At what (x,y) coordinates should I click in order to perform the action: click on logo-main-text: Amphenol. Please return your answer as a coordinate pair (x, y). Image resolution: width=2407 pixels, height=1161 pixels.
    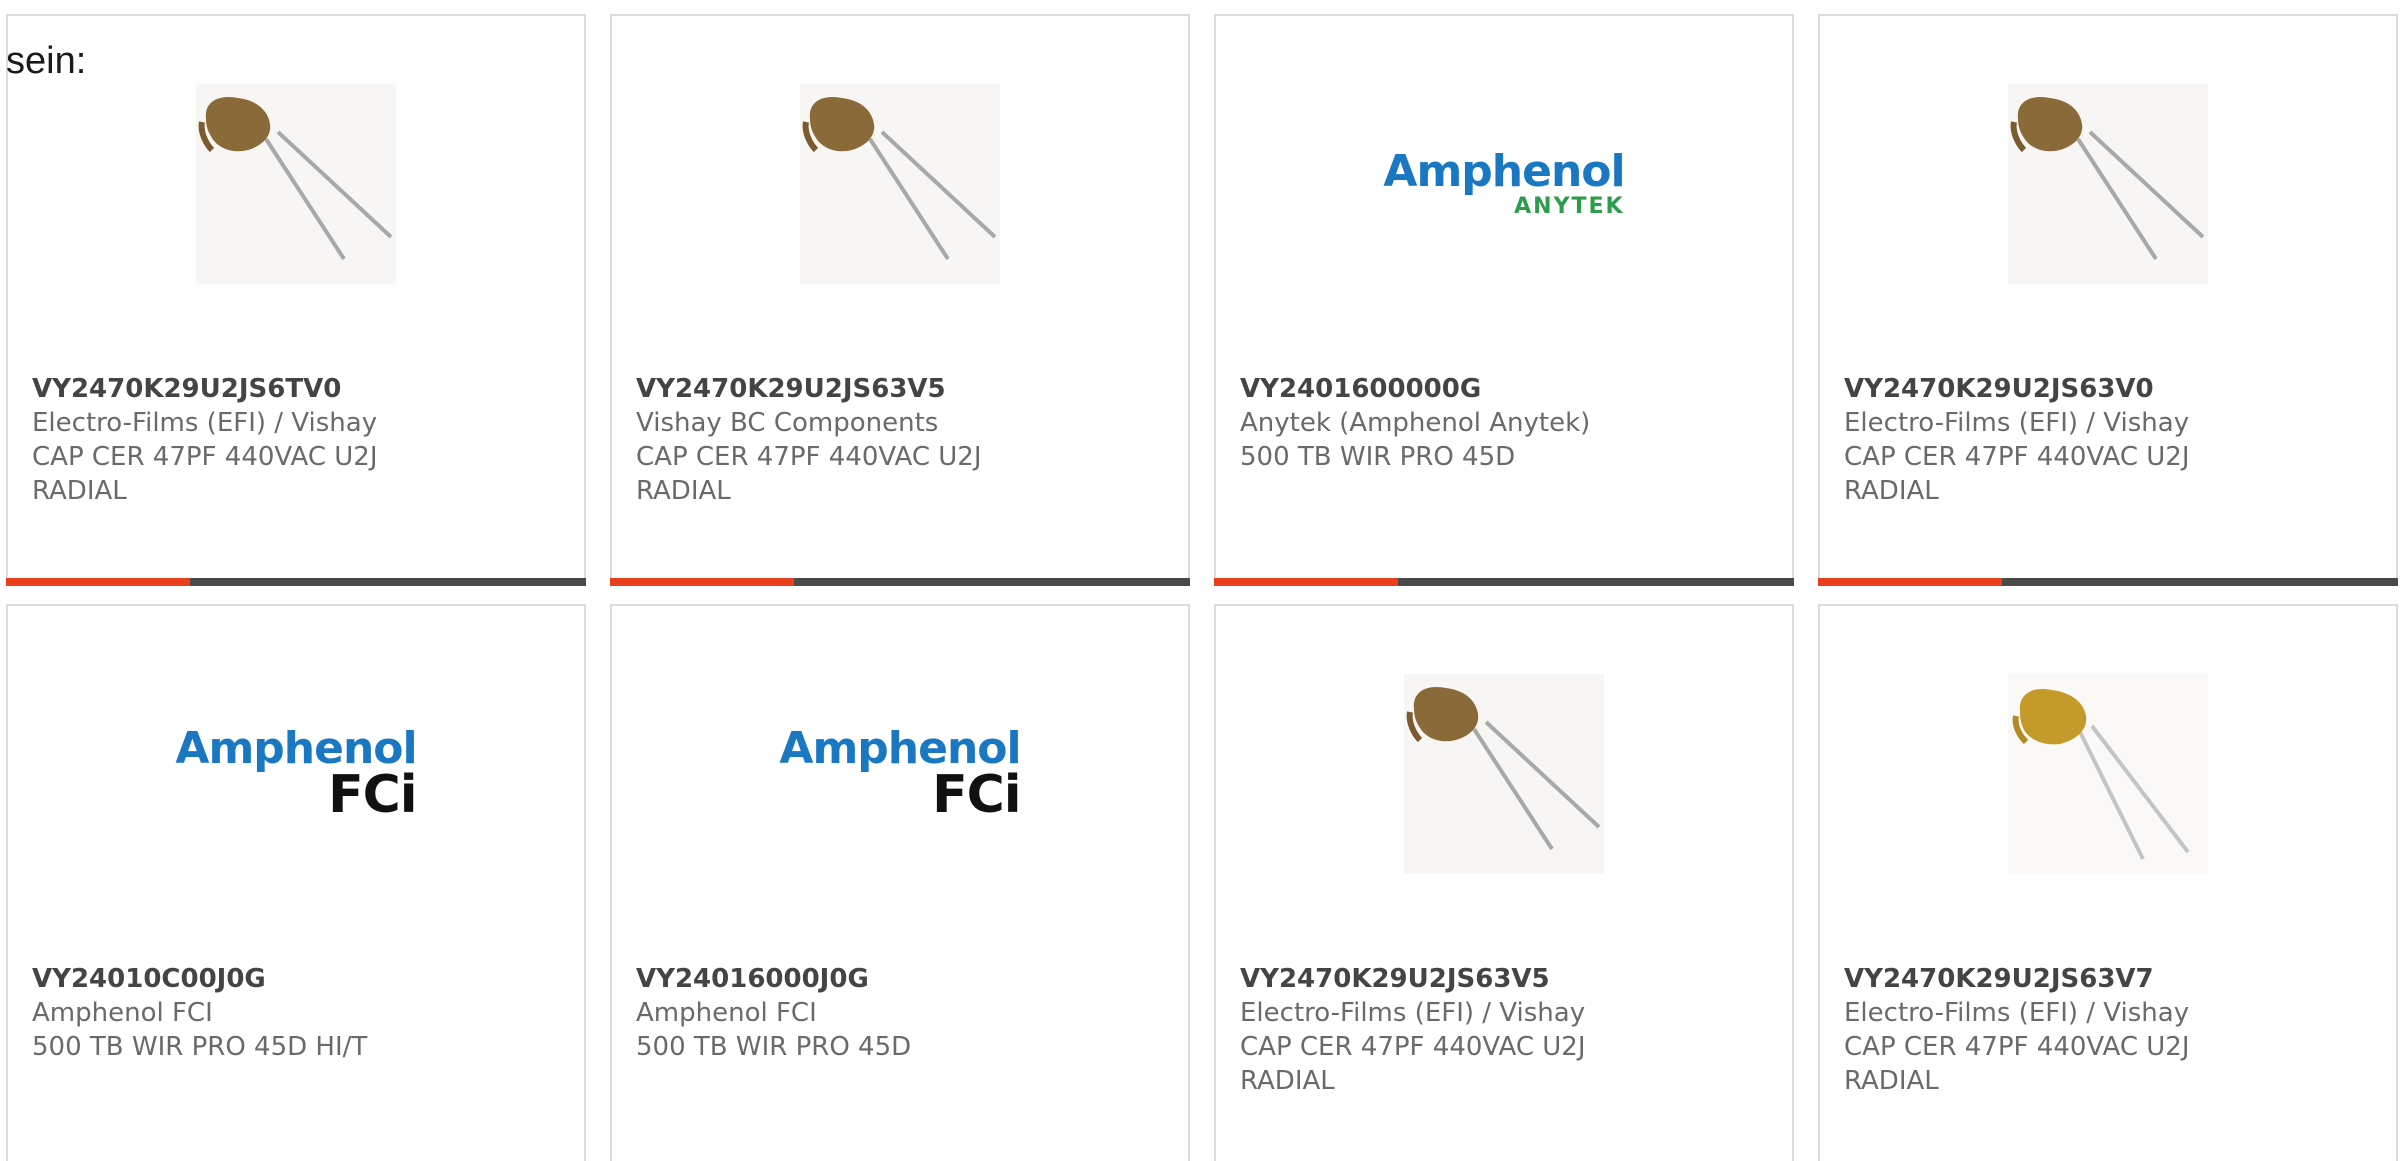
    Looking at the image, I should click on (1504, 171).